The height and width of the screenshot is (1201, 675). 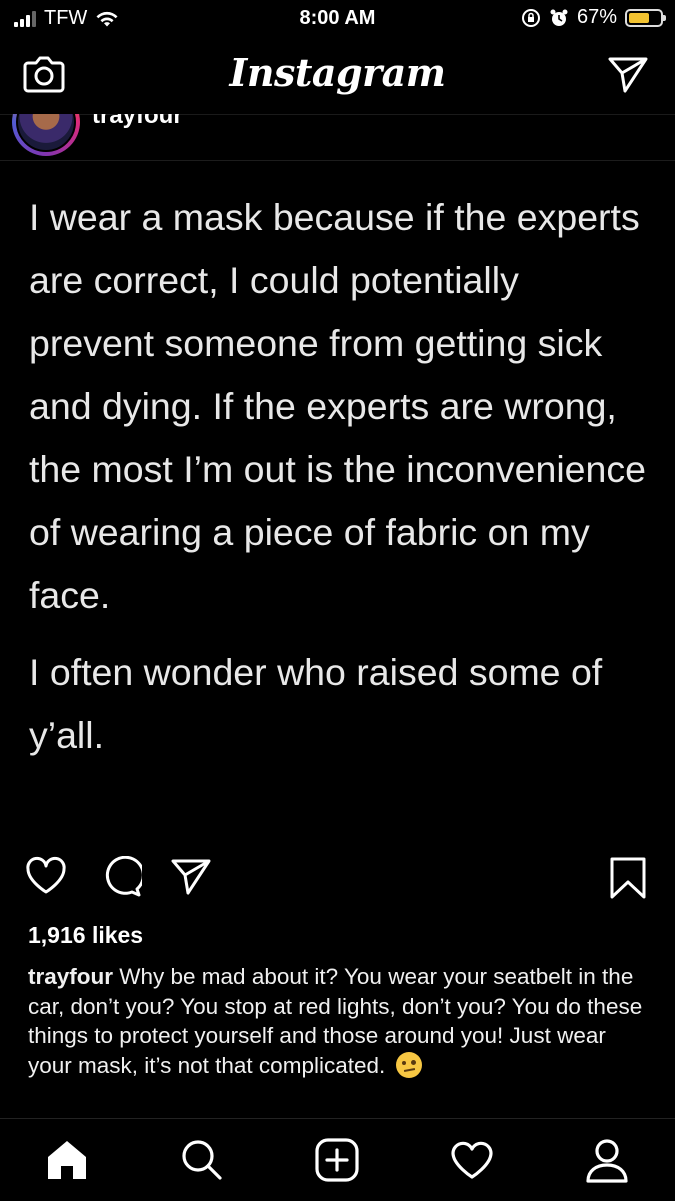 I want to click on status-bar: TFW 8:00 AM 67%, so click(x=337, y=18).